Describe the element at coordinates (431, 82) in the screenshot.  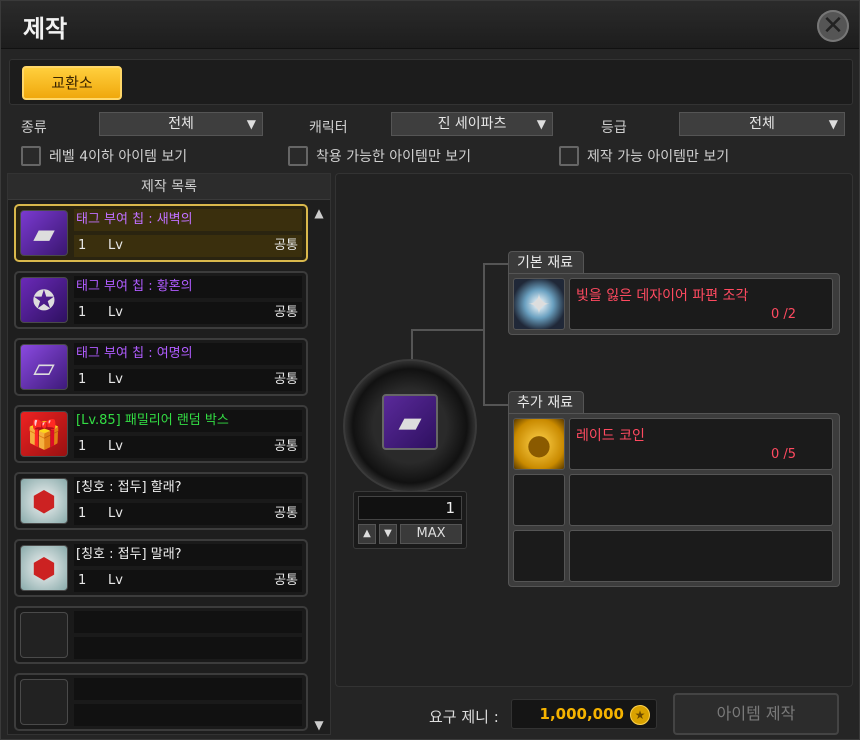
I see `tab-bar: 교환소` at that location.